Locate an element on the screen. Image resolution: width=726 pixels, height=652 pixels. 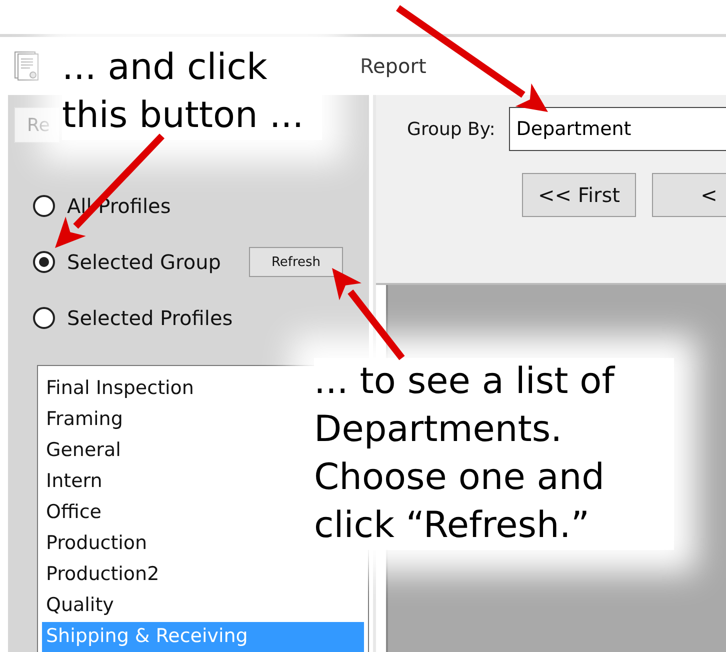
list-item: Office is located at coordinates (72, 513).